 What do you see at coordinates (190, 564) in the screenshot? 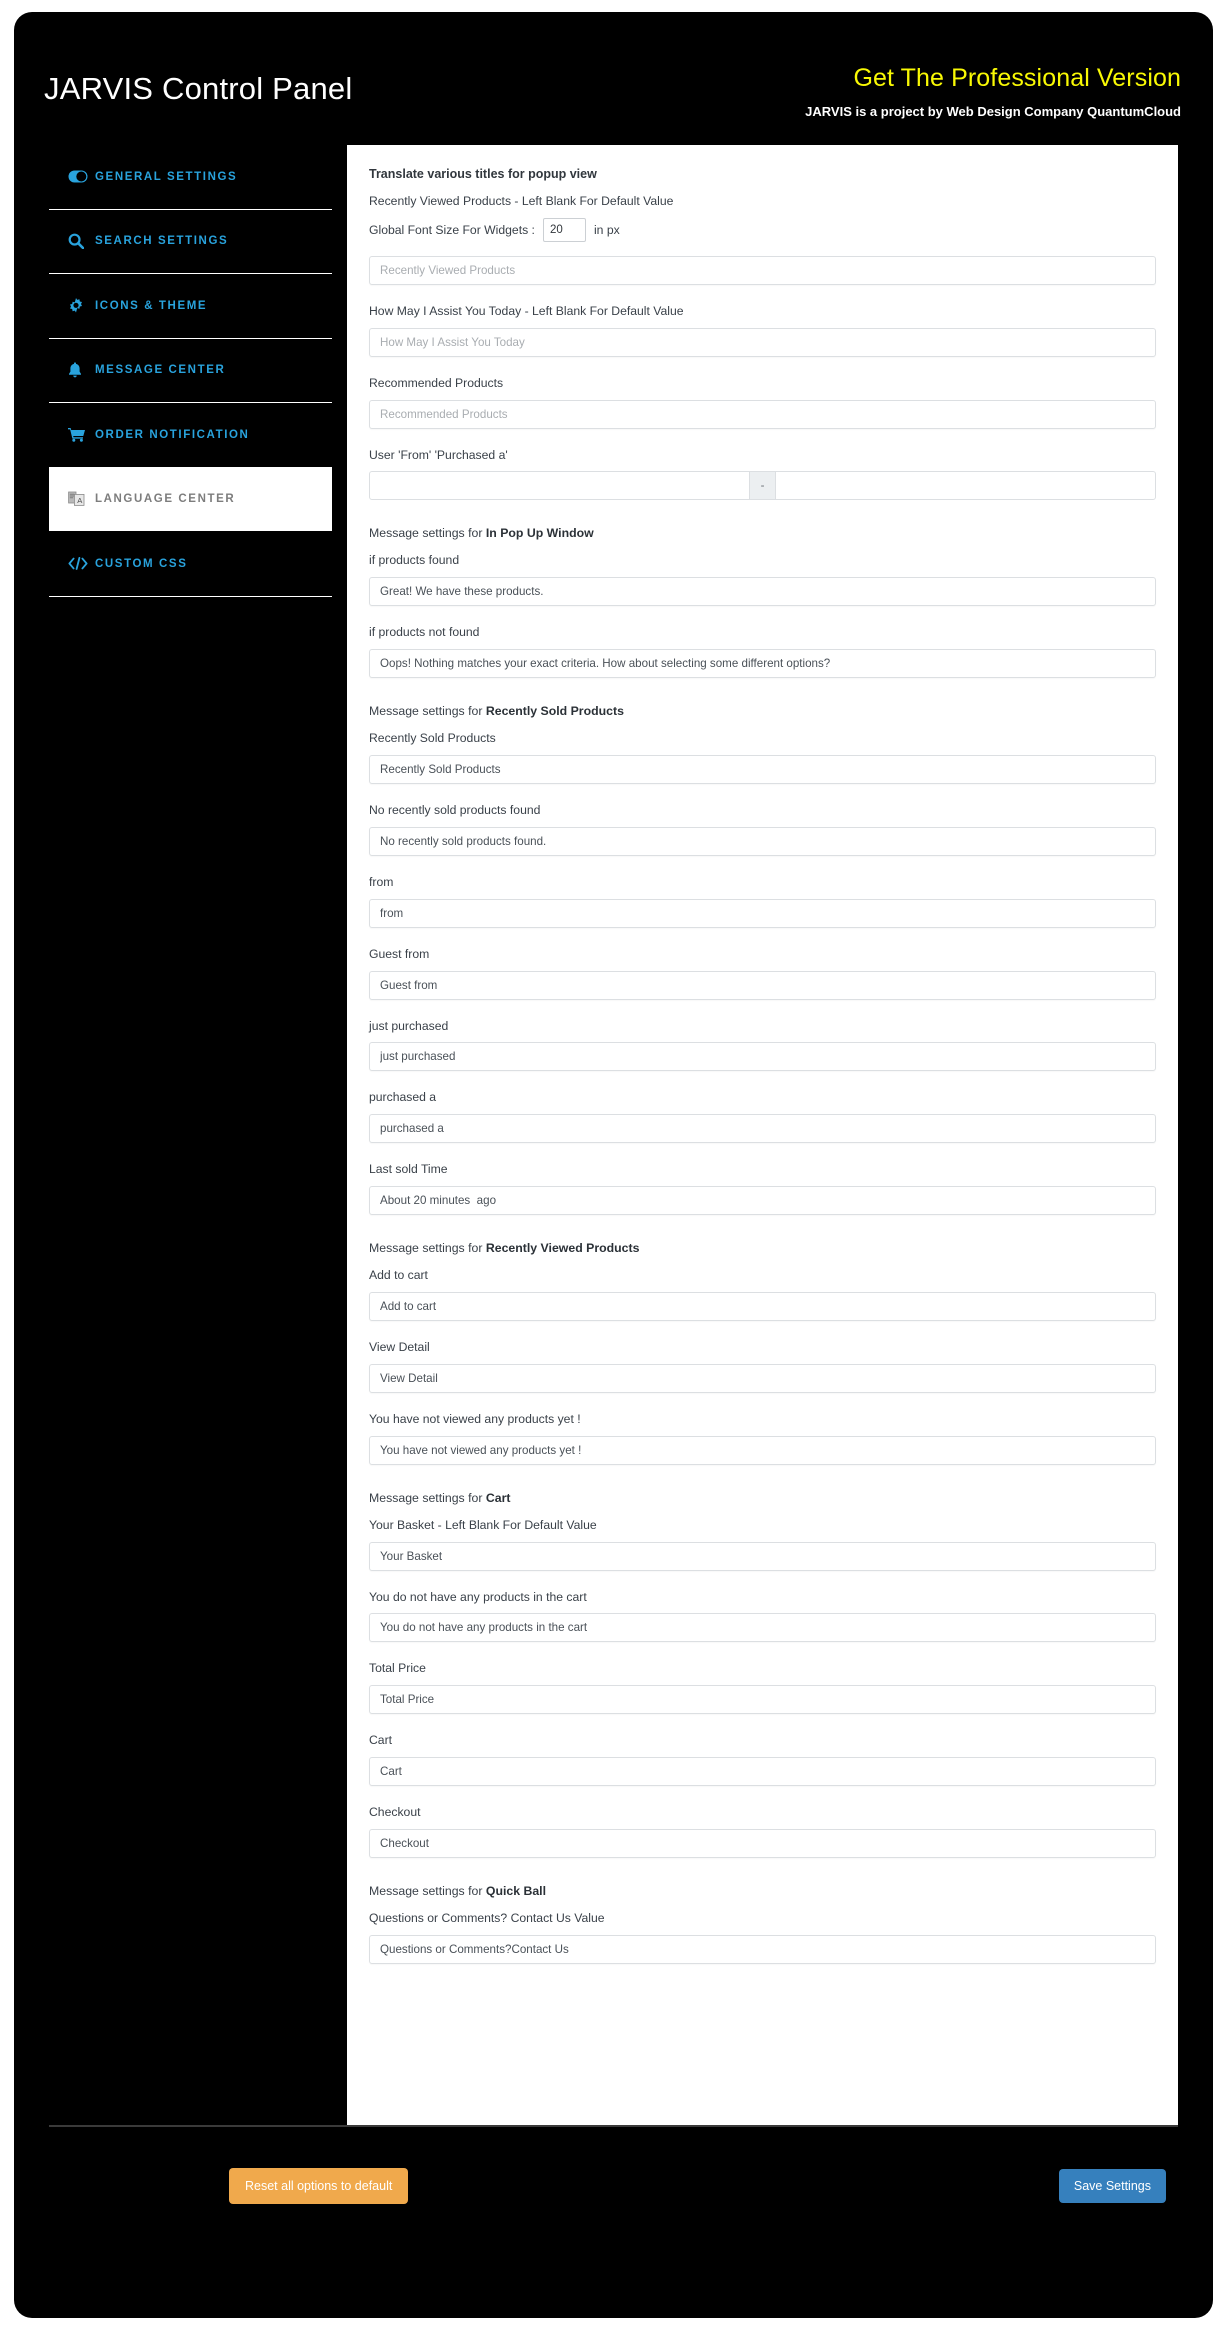
I see `sidebar-item-custom-css: CUSTOM CSS` at bounding box center [190, 564].